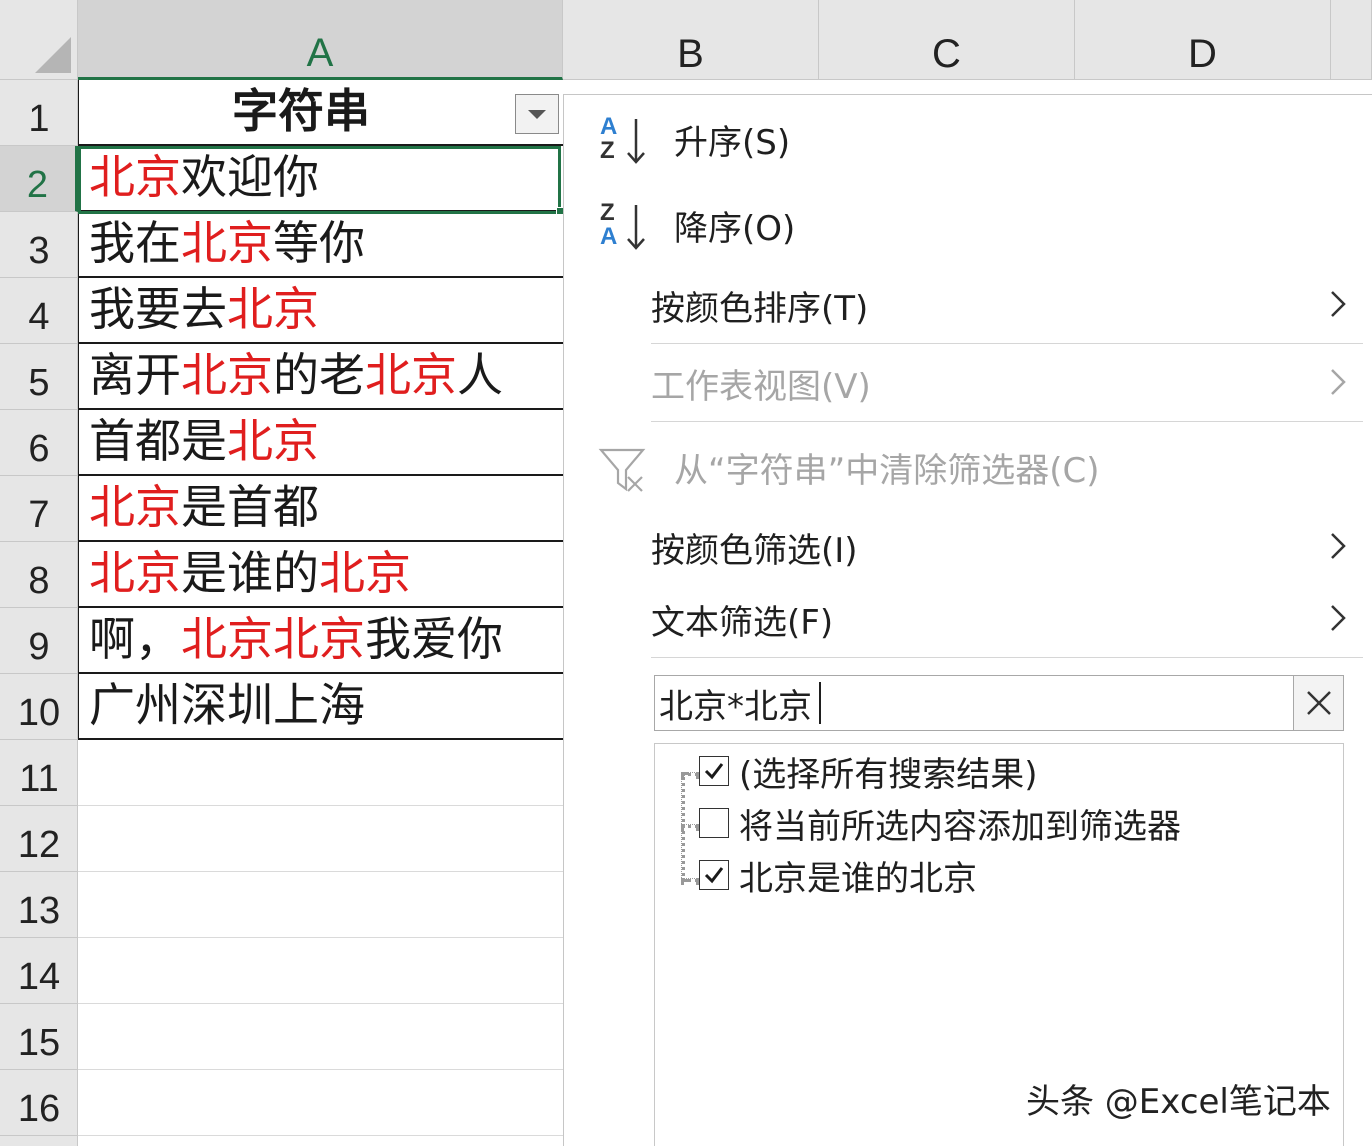  Describe the element at coordinates (250, 573) in the screenshot. I see `cell-text: 是谁的` at that location.